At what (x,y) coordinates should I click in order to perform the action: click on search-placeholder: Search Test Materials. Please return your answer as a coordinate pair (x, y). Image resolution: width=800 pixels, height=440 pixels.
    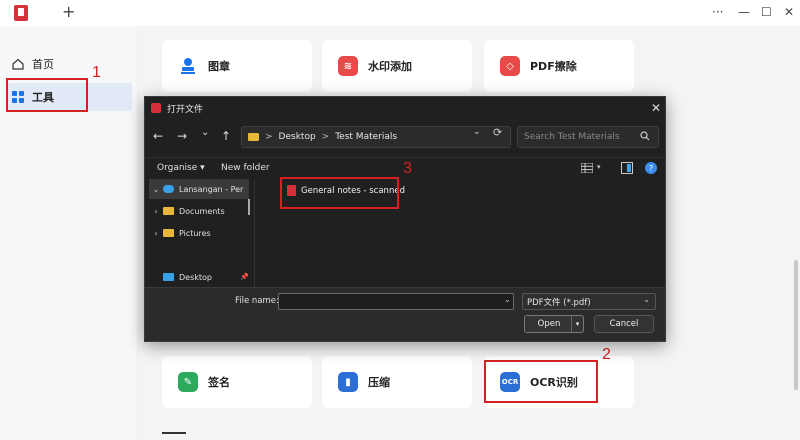
    Looking at the image, I should click on (572, 137).